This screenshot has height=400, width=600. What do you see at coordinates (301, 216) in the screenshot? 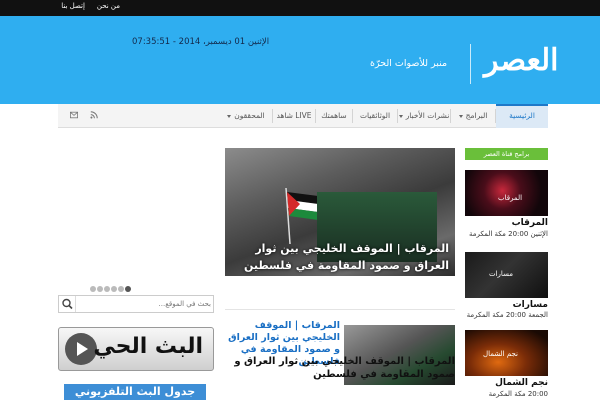
I see `palestine-flag-icon` at bounding box center [301, 216].